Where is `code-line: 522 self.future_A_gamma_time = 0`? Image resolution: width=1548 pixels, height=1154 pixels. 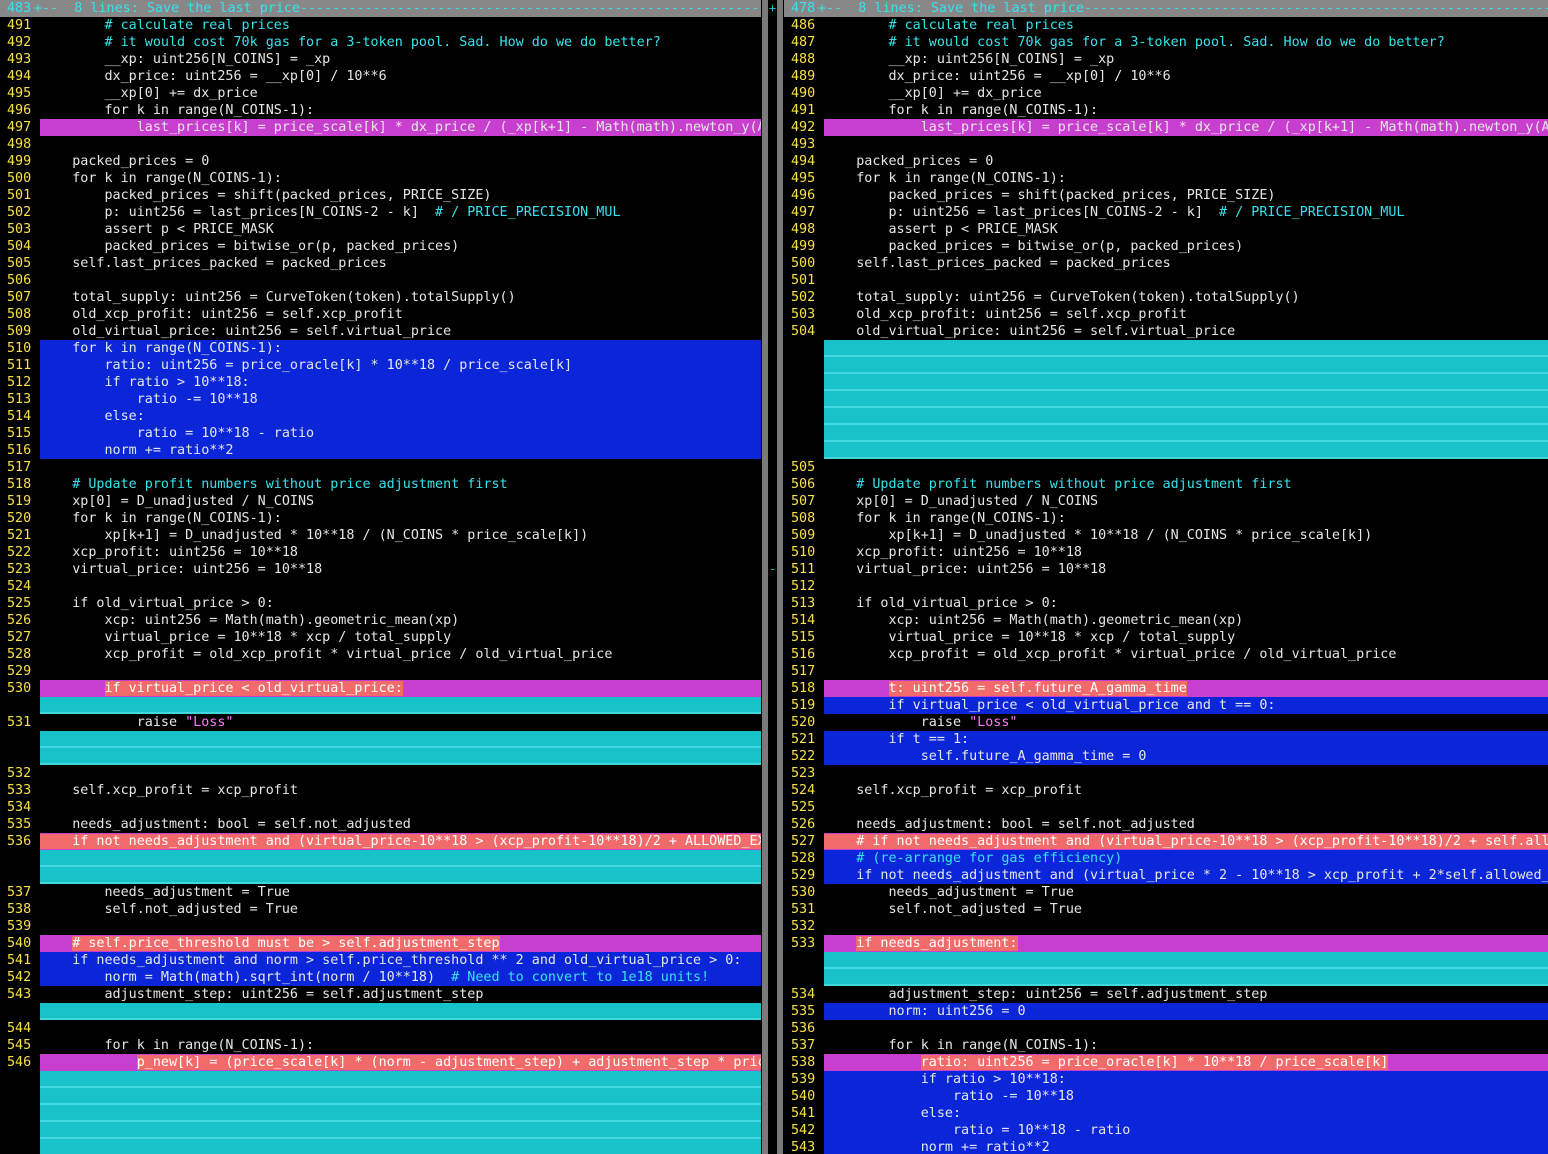
code-line: 522 self.future_A_gamma_time = 0 is located at coordinates (1166, 756).